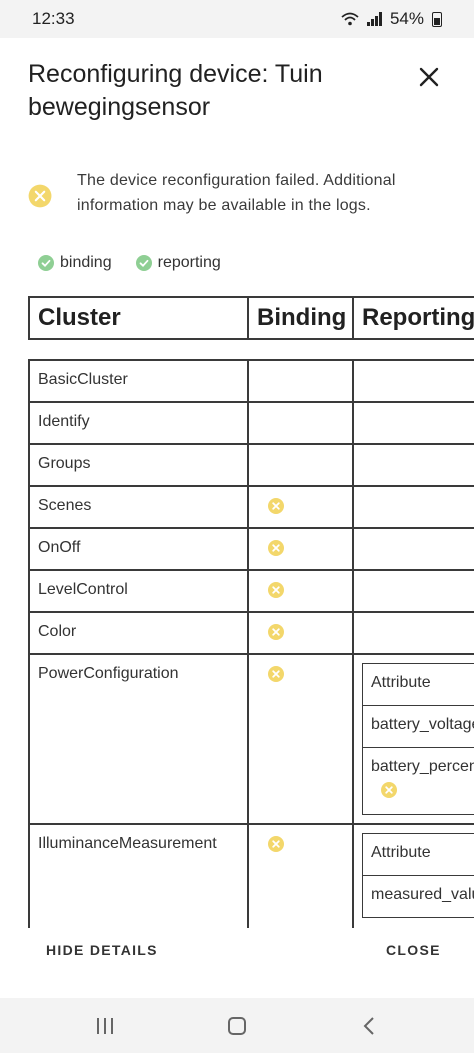 Image resolution: width=474 pixels, height=1053 pixels. I want to click on hide-details-button: HIDE DETAILS, so click(102, 950).